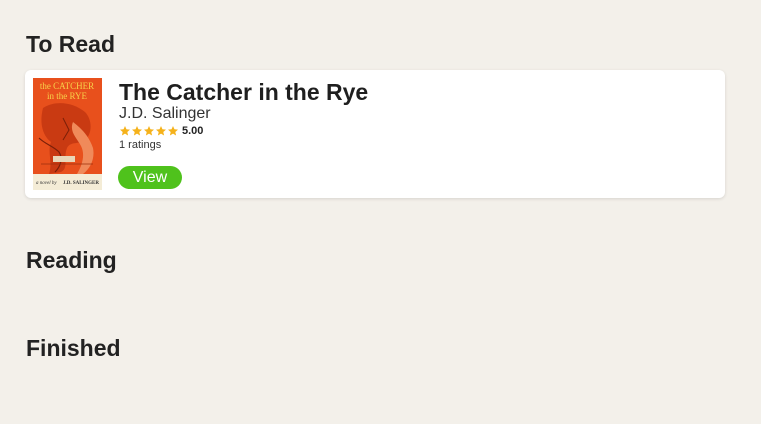  What do you see at coordinates (150, 177) in the screenshot?
I see `view-button: View` at bounding box center [150, 177].